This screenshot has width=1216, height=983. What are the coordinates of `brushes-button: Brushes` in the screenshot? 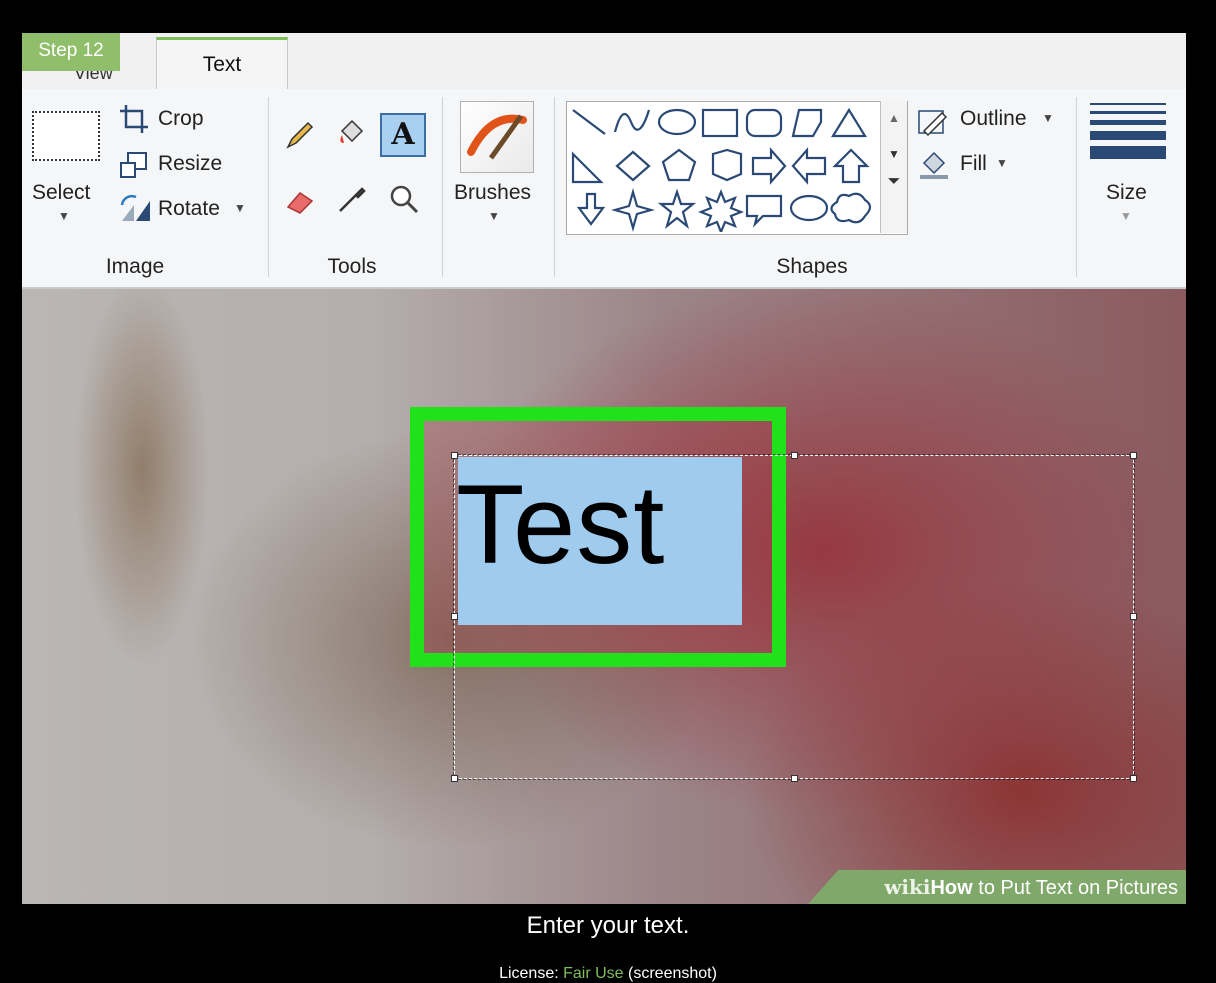 It's located at (492, 193).